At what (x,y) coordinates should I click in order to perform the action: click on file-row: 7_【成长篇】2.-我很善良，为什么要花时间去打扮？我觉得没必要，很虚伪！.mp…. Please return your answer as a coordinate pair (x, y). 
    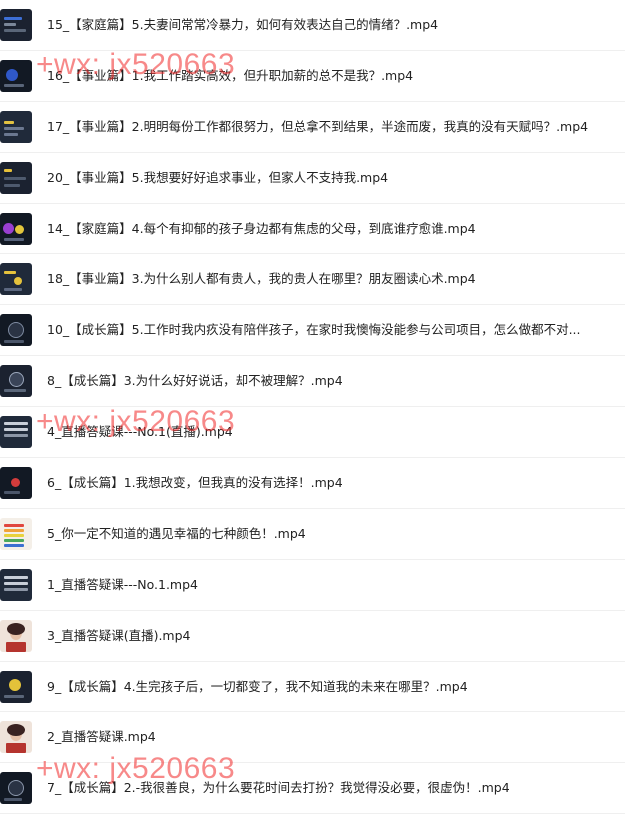
    Looking at the image, I should click on (312, 788).